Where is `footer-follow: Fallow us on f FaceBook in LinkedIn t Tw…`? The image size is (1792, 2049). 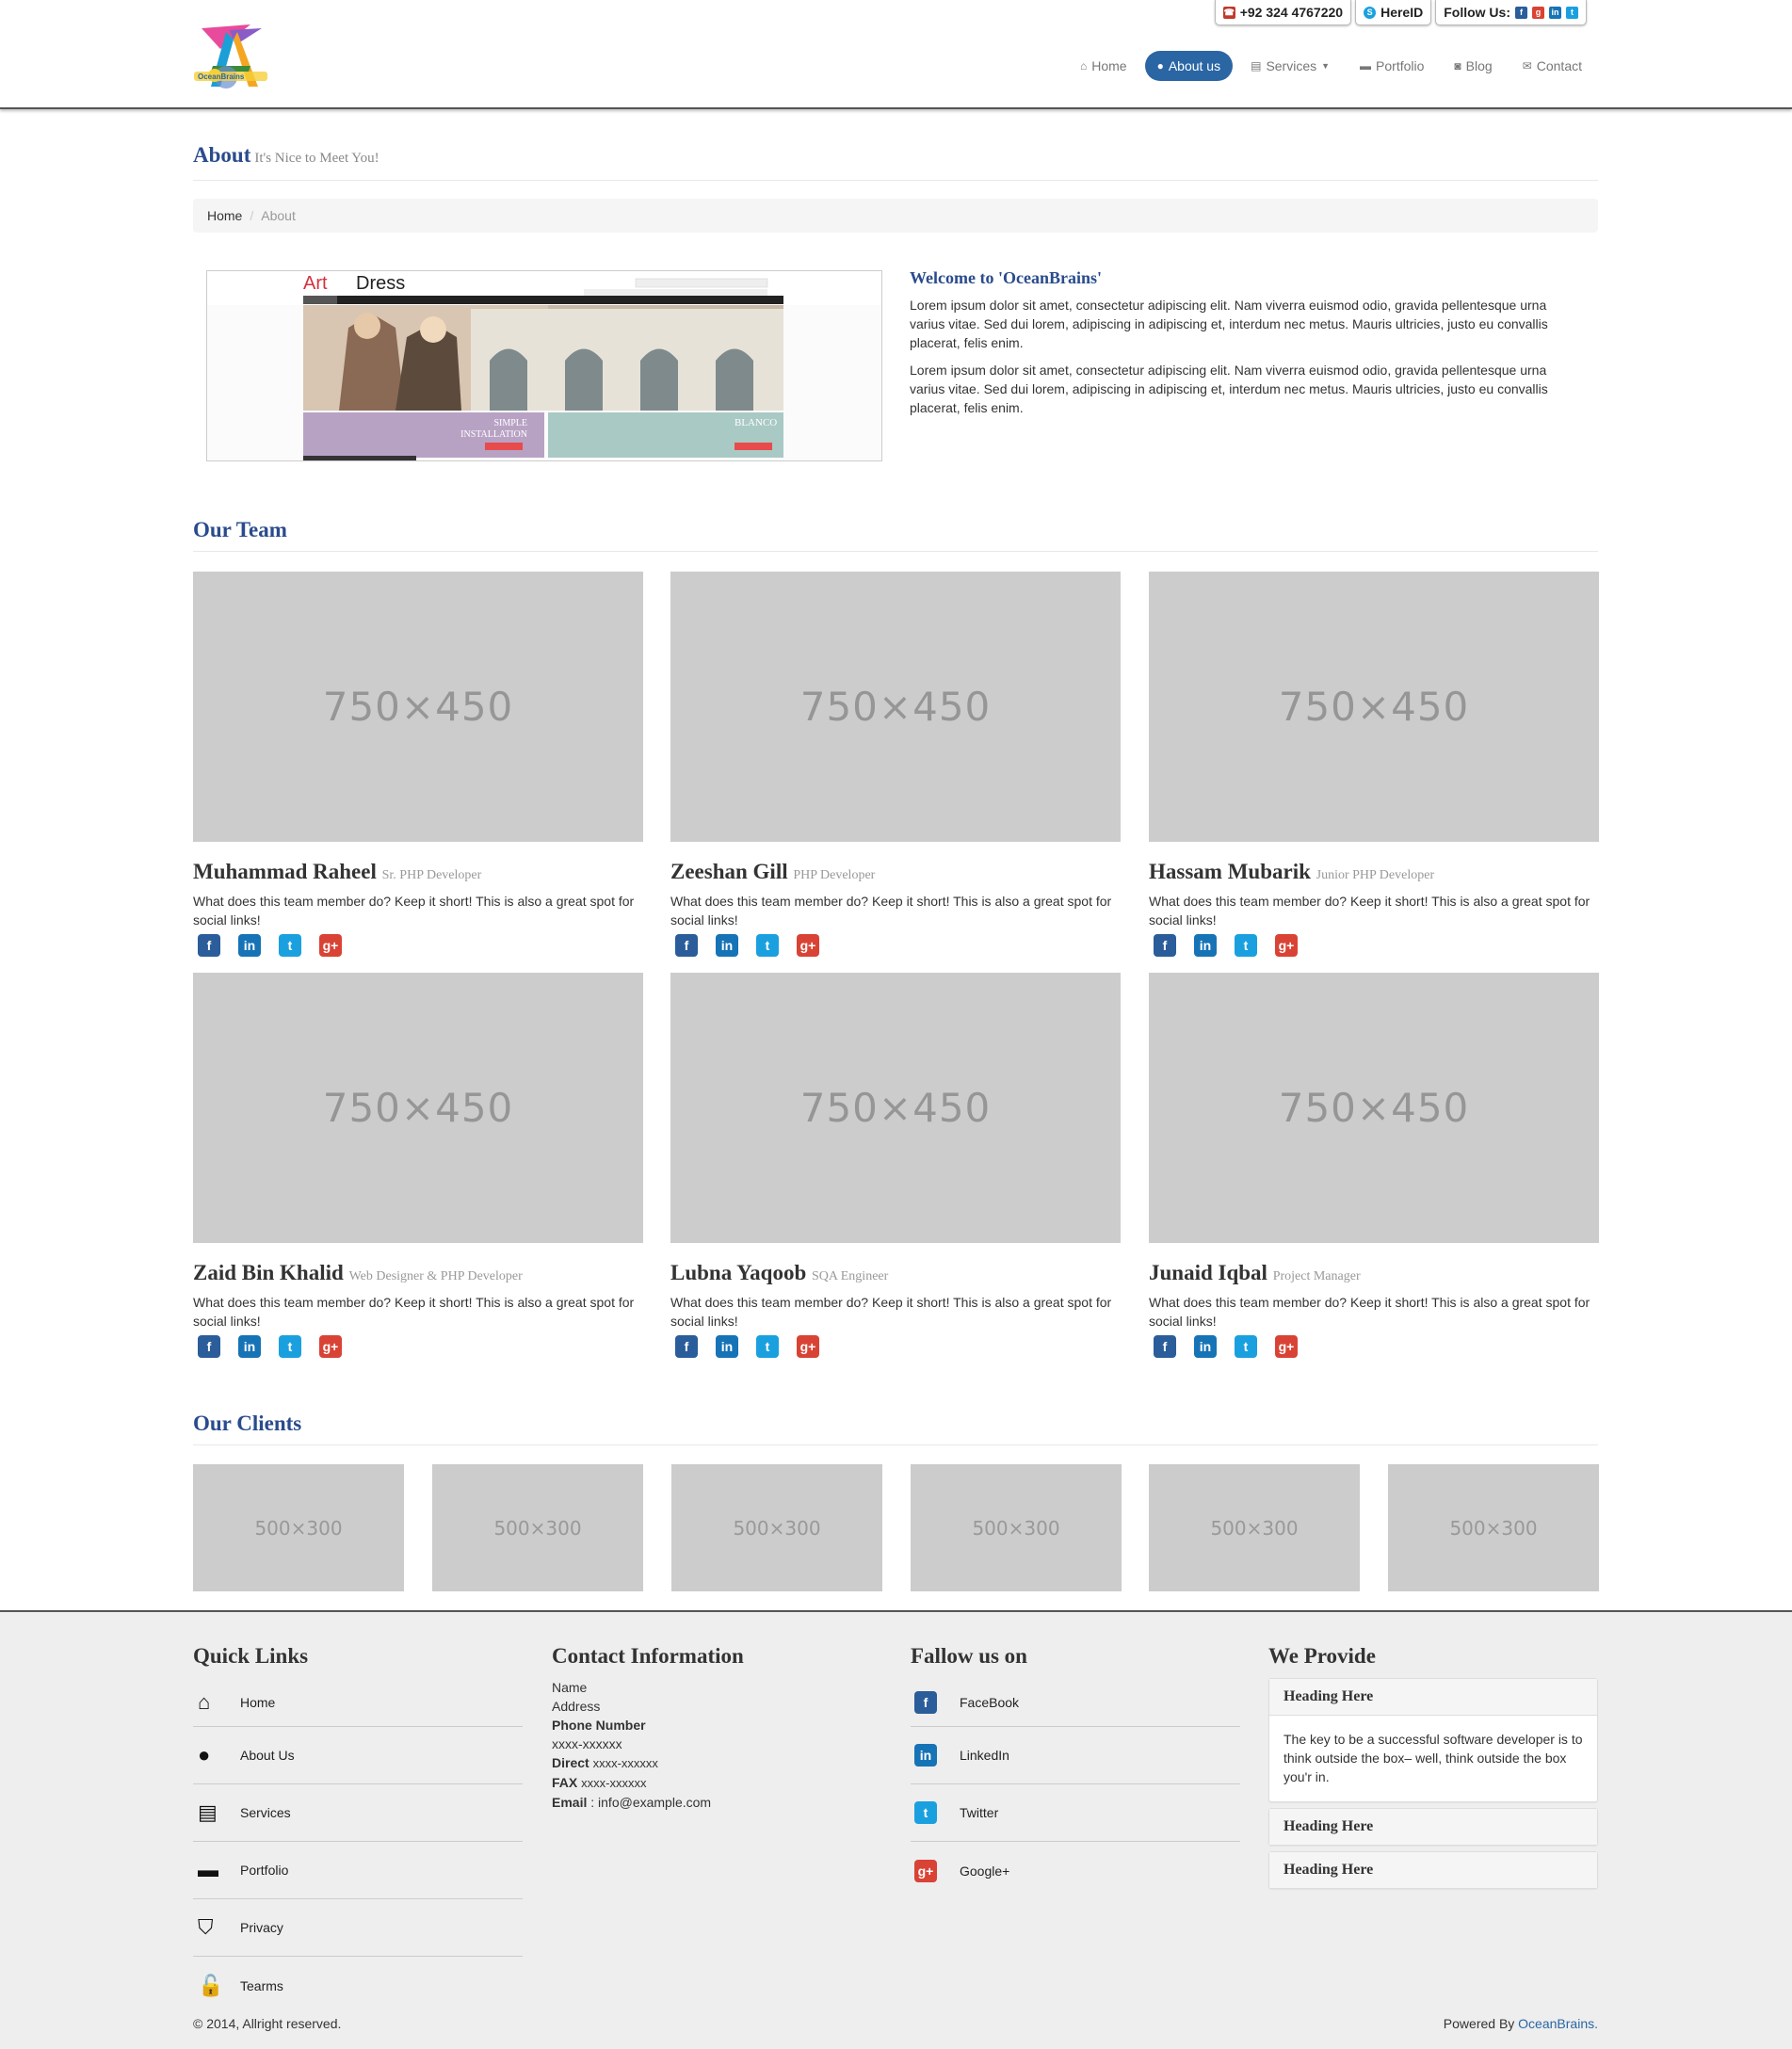
footer-follow: Fallow us on f FaceBook in LinkedIn t Tw… is located at coordinates (1075, 1772).